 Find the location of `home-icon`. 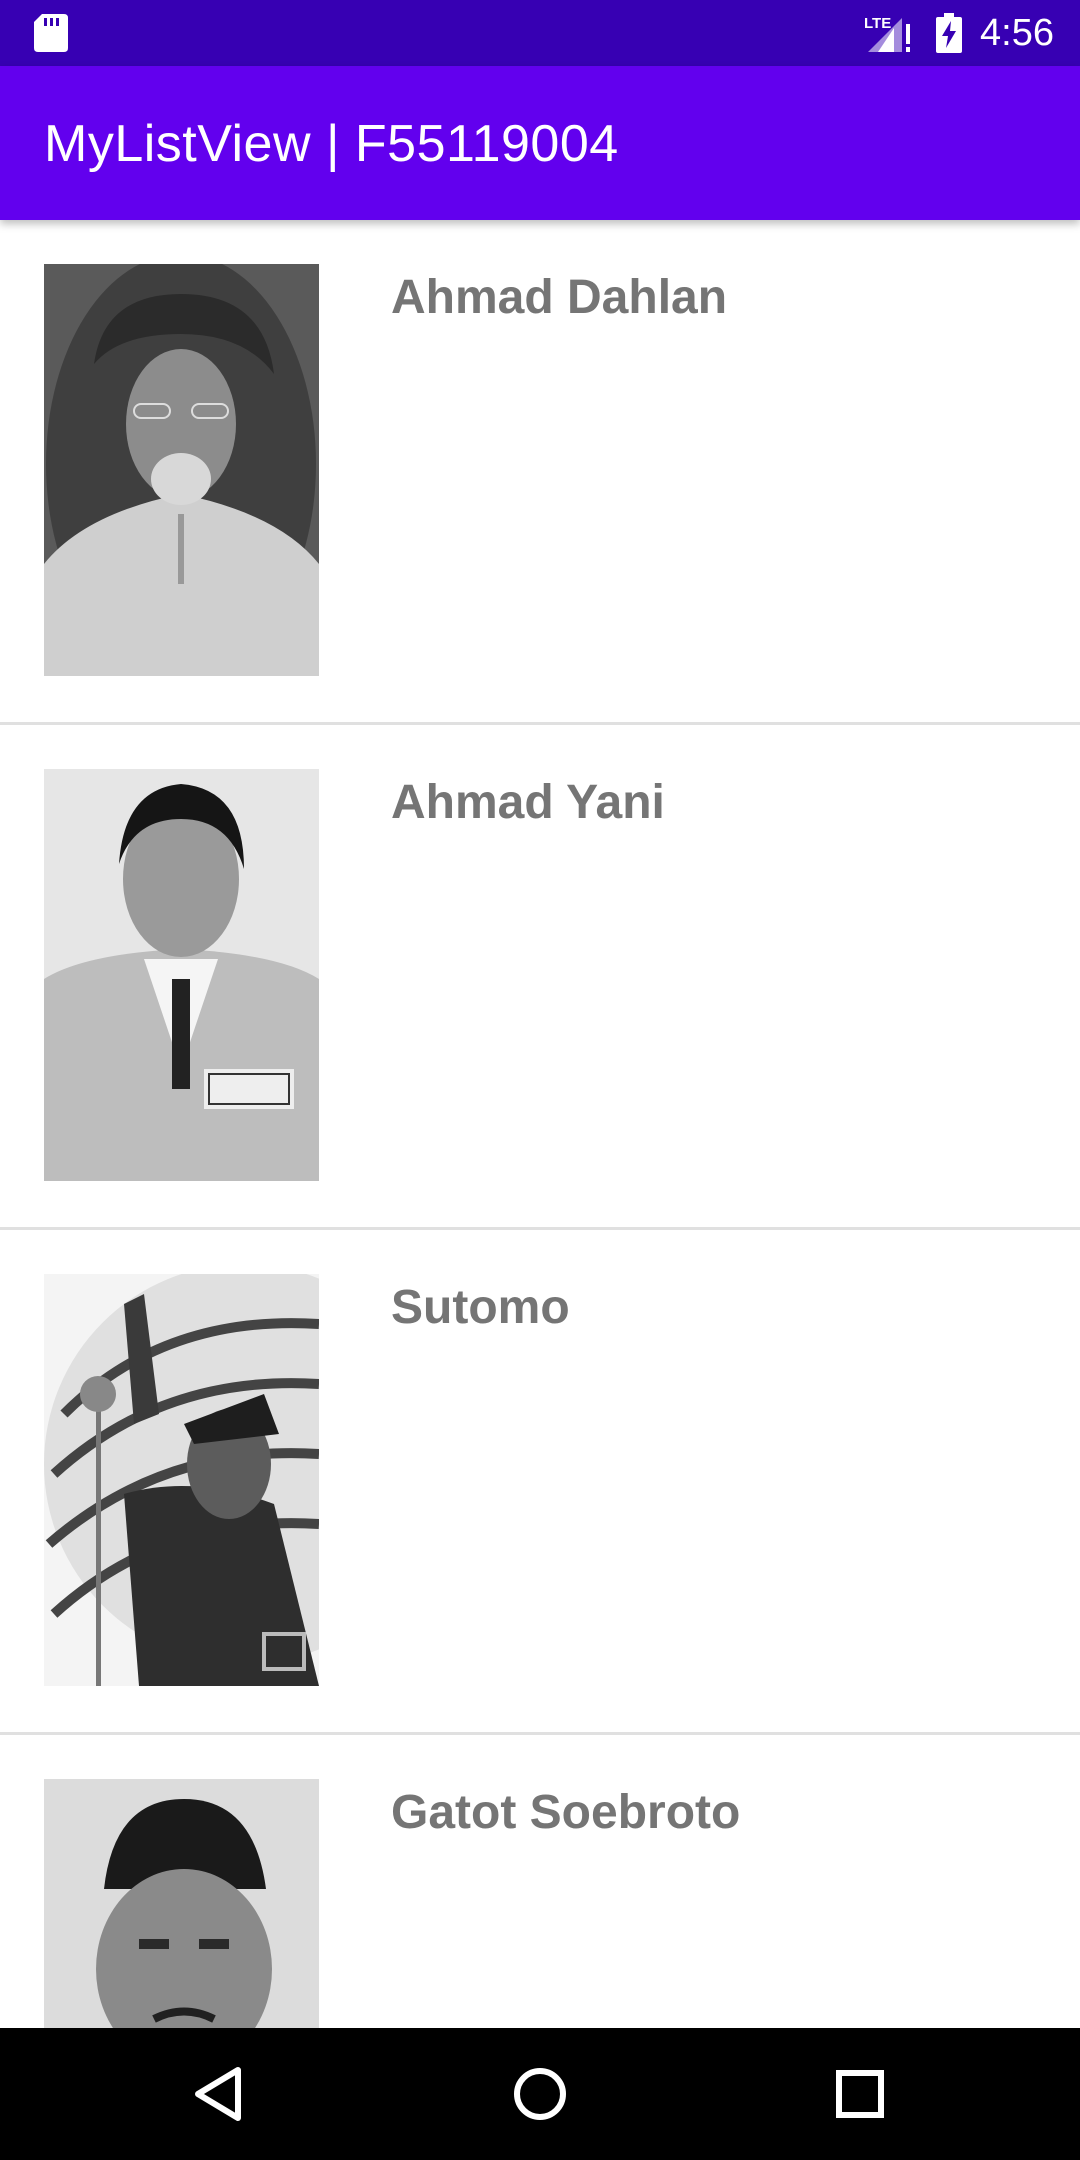

home-icon is located at coordinates (540, 2094).